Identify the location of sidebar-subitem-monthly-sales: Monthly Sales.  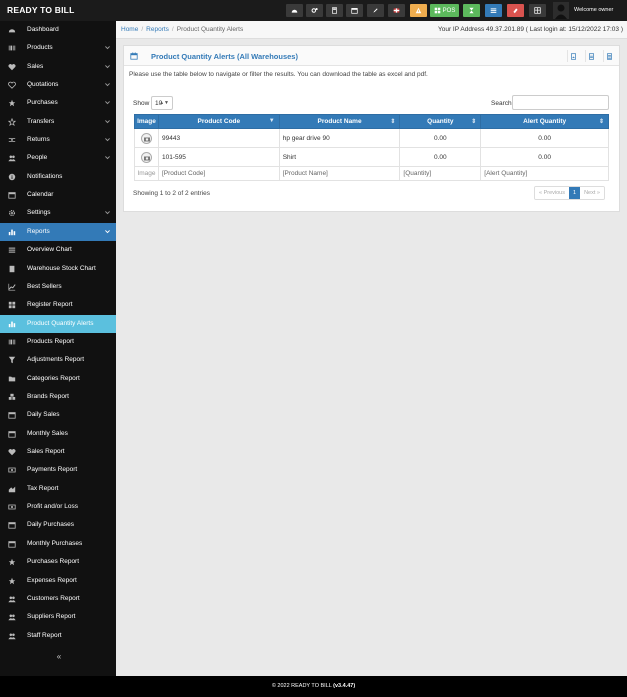
(58, 434).